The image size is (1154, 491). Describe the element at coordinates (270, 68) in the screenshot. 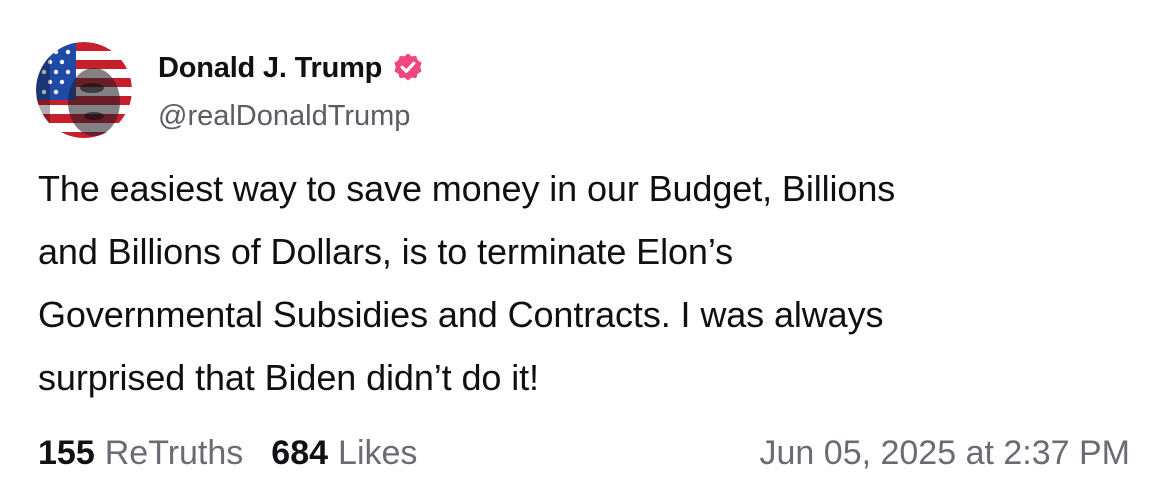

I see `author-display-name: Donald J. Trump` at that location.